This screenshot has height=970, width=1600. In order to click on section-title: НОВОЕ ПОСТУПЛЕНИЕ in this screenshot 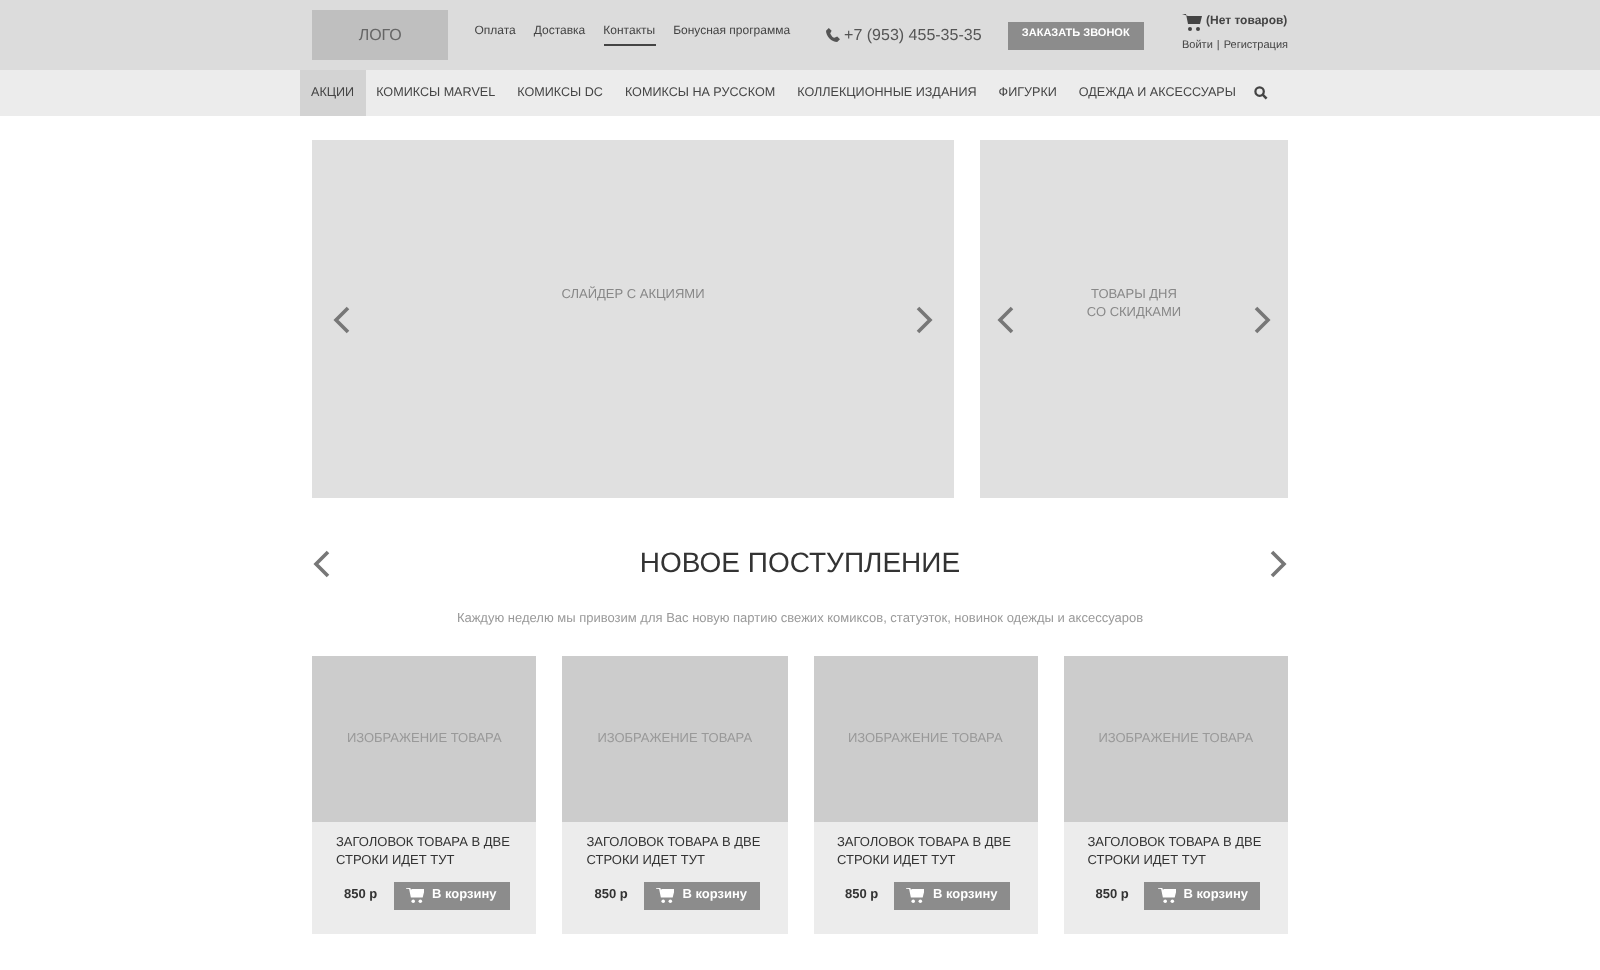, I will do `click(800, 563)`.